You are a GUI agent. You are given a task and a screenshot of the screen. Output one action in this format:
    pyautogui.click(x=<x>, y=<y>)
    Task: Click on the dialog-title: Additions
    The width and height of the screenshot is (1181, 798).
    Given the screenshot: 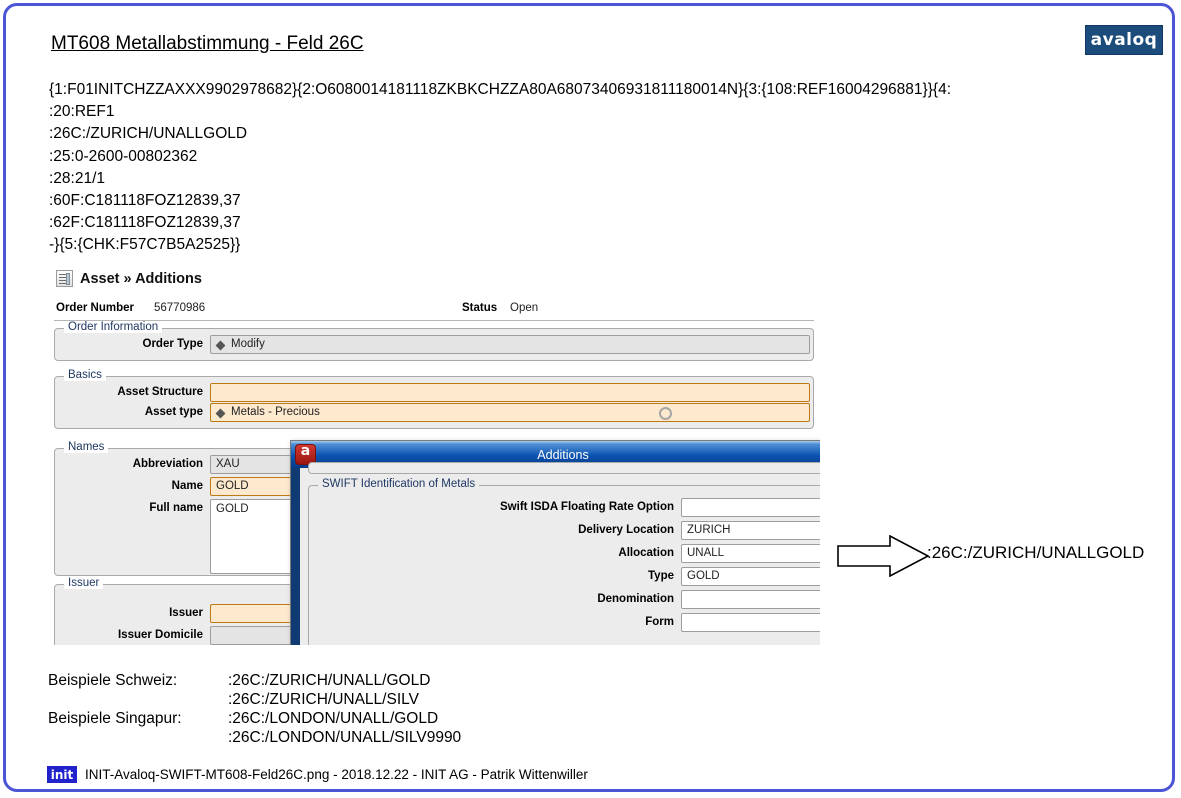 What is the action you would take?
    pyautogui.click(x=563, y=454)
    